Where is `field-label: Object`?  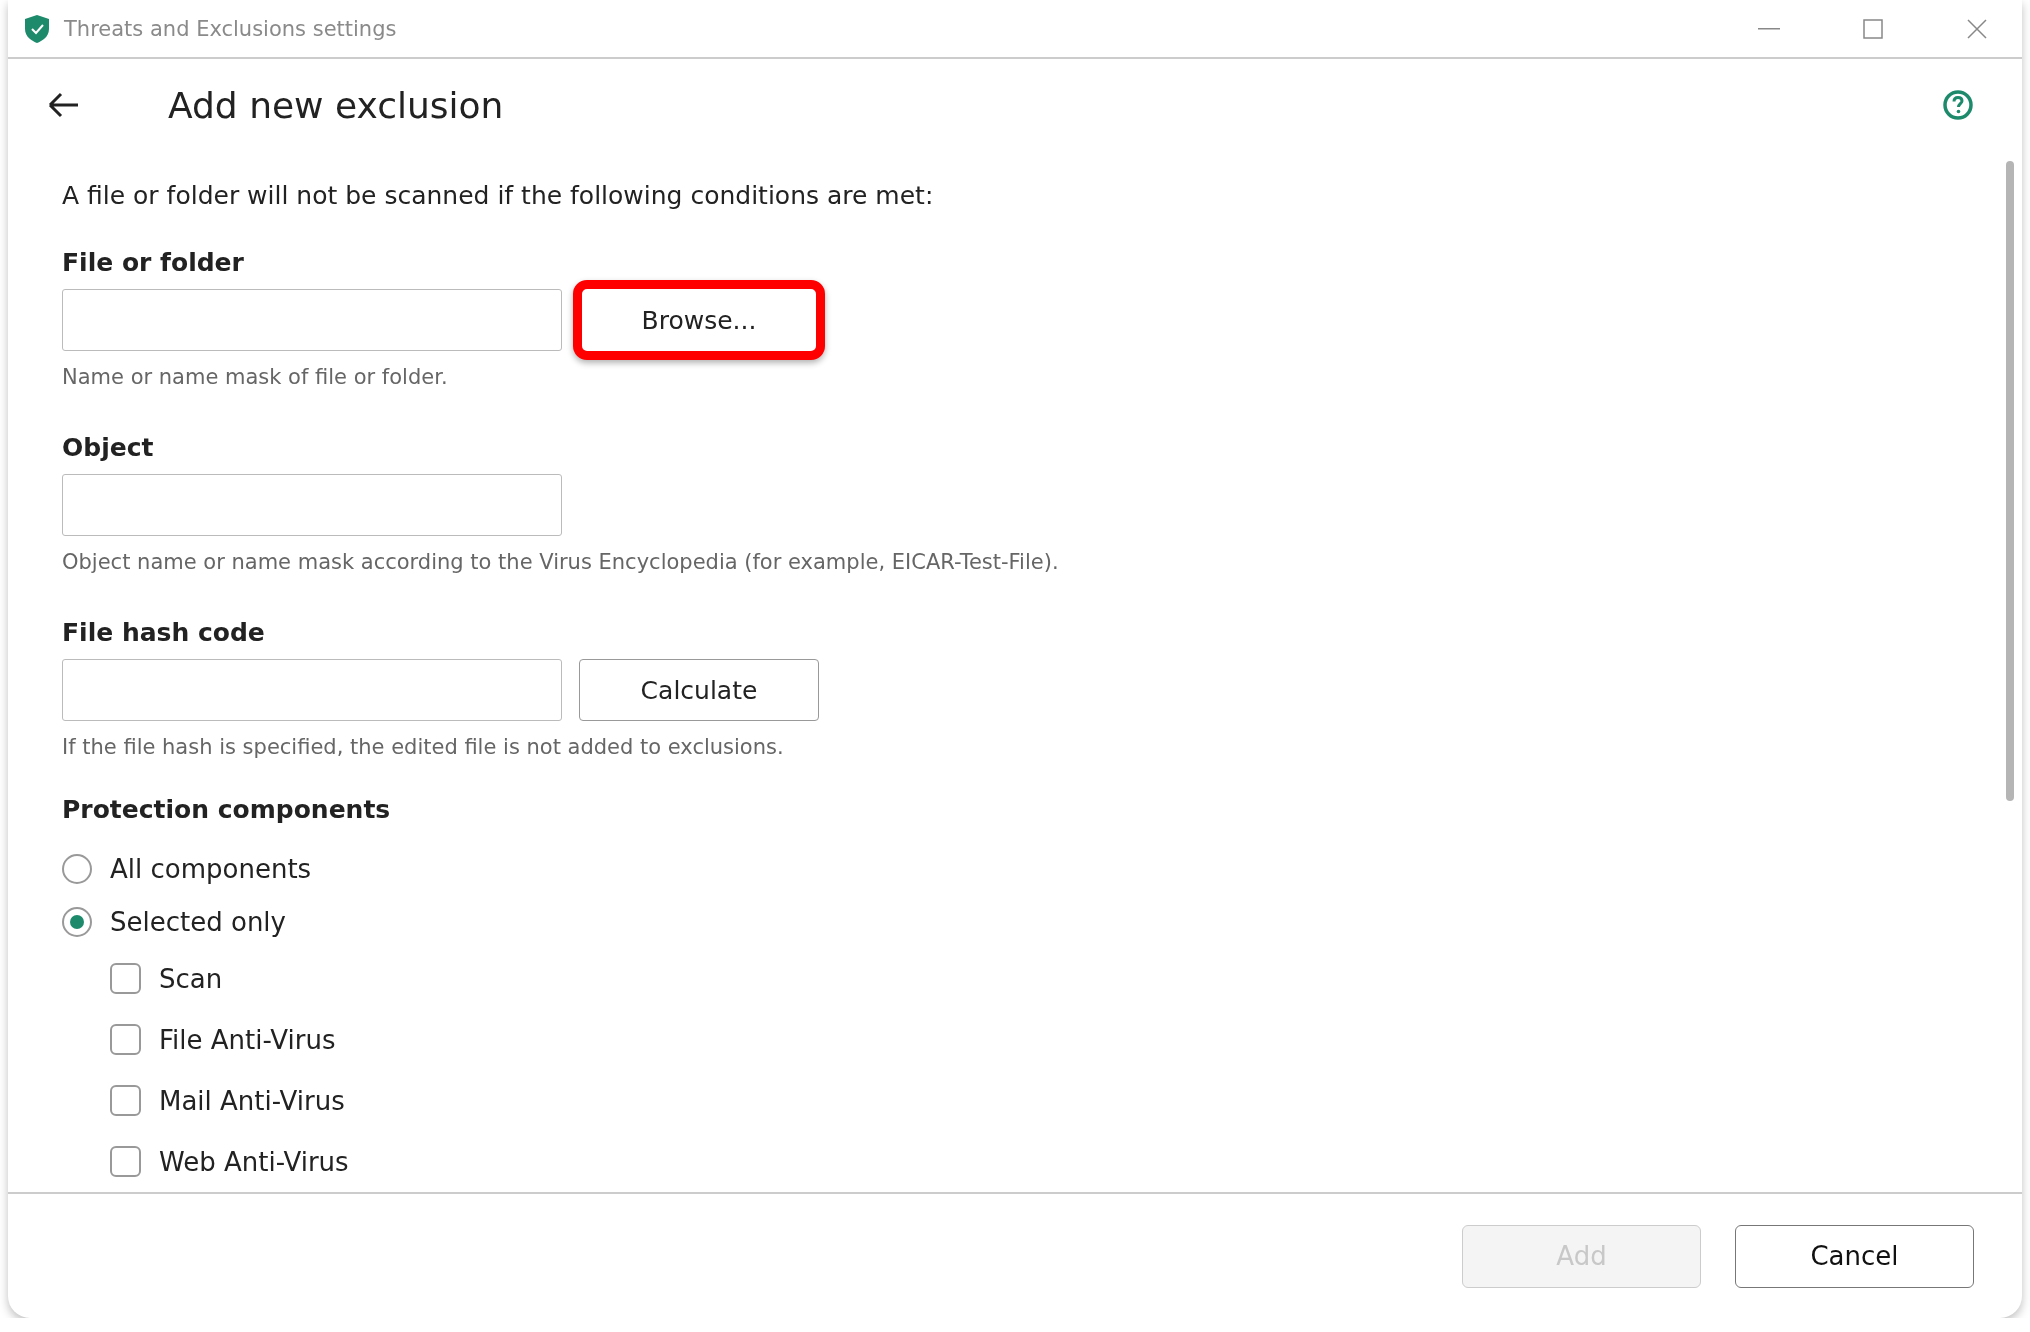
field-label: Object is located at coordinates (108, 447).